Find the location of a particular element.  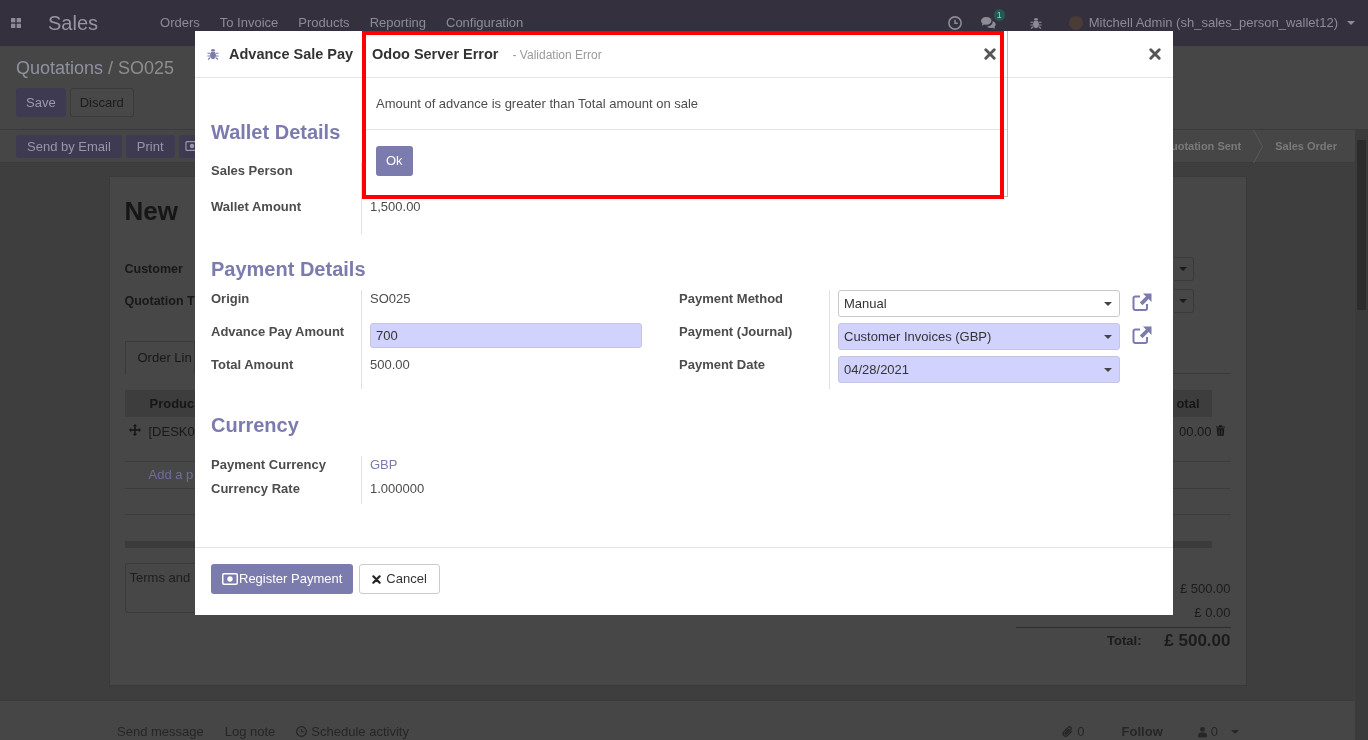

notification-count: 1 is located at coordinates (999, 15).